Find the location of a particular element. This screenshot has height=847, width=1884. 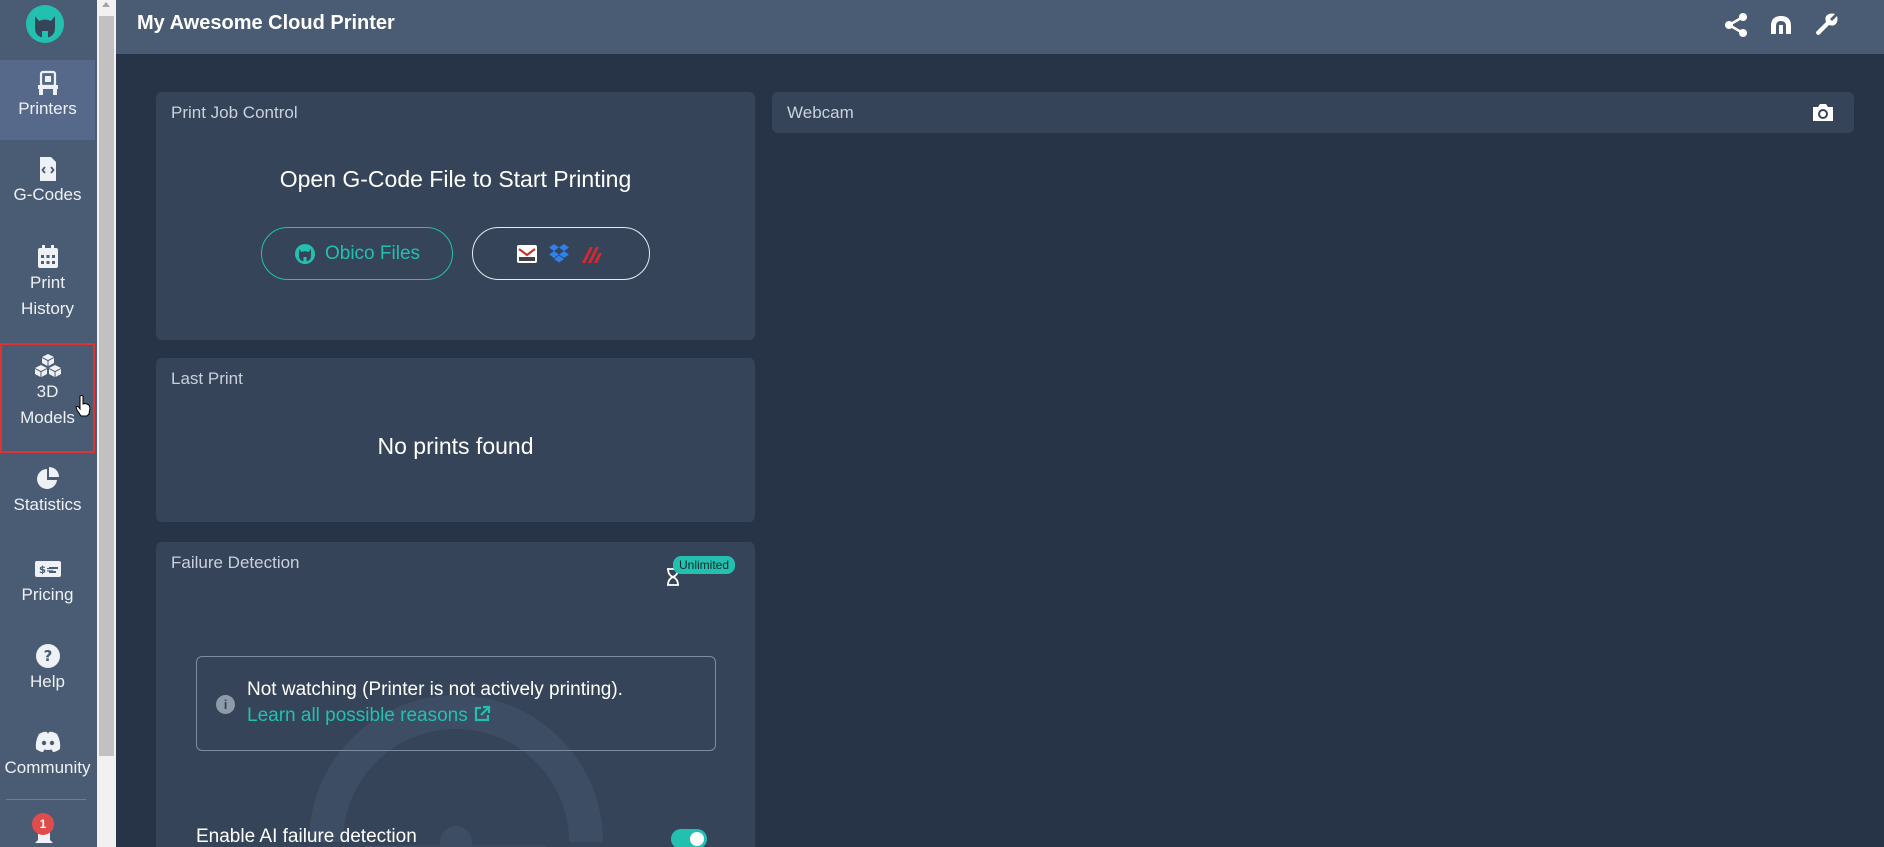

printer-icon is located at coordinates (47, 82).